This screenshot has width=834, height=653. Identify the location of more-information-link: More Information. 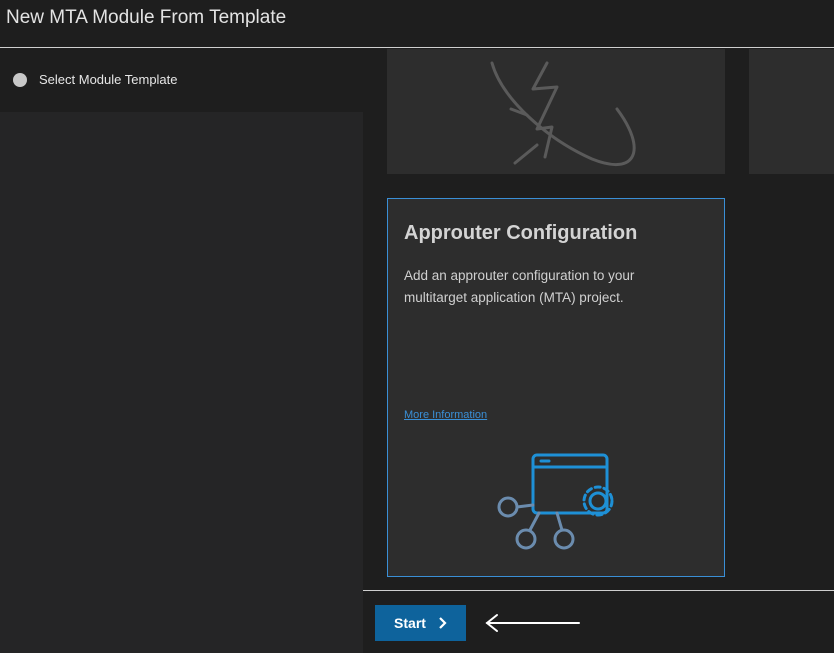
(445, 415).